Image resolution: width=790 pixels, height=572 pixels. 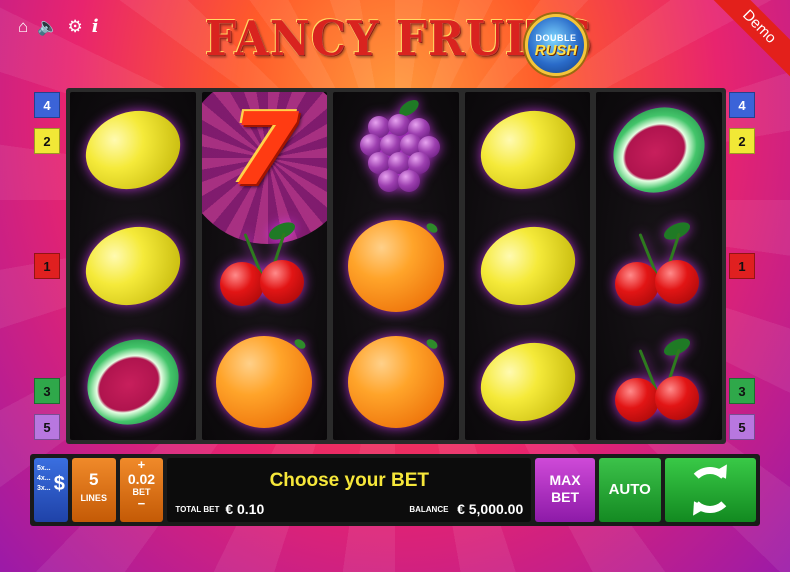 I want to click on line-marker-right-1: 1, so click(x=742, y=266).